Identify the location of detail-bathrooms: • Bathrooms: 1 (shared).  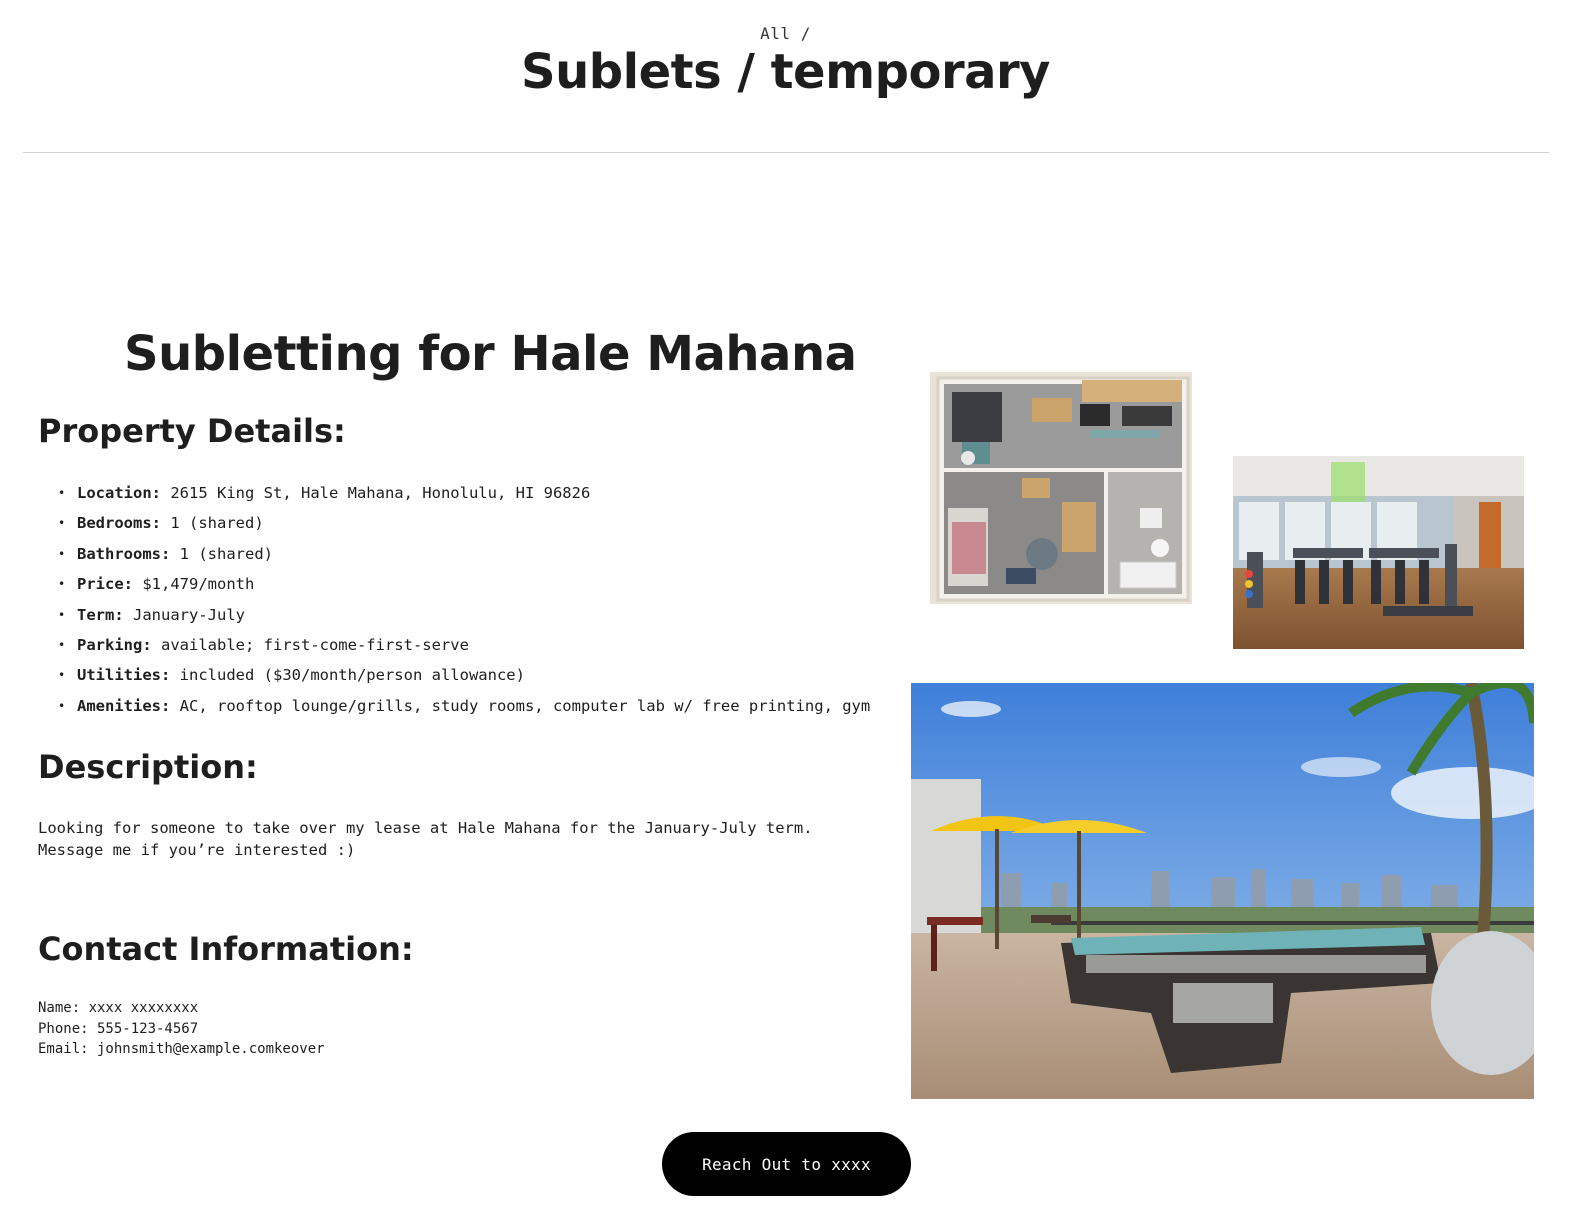
(464, 556).